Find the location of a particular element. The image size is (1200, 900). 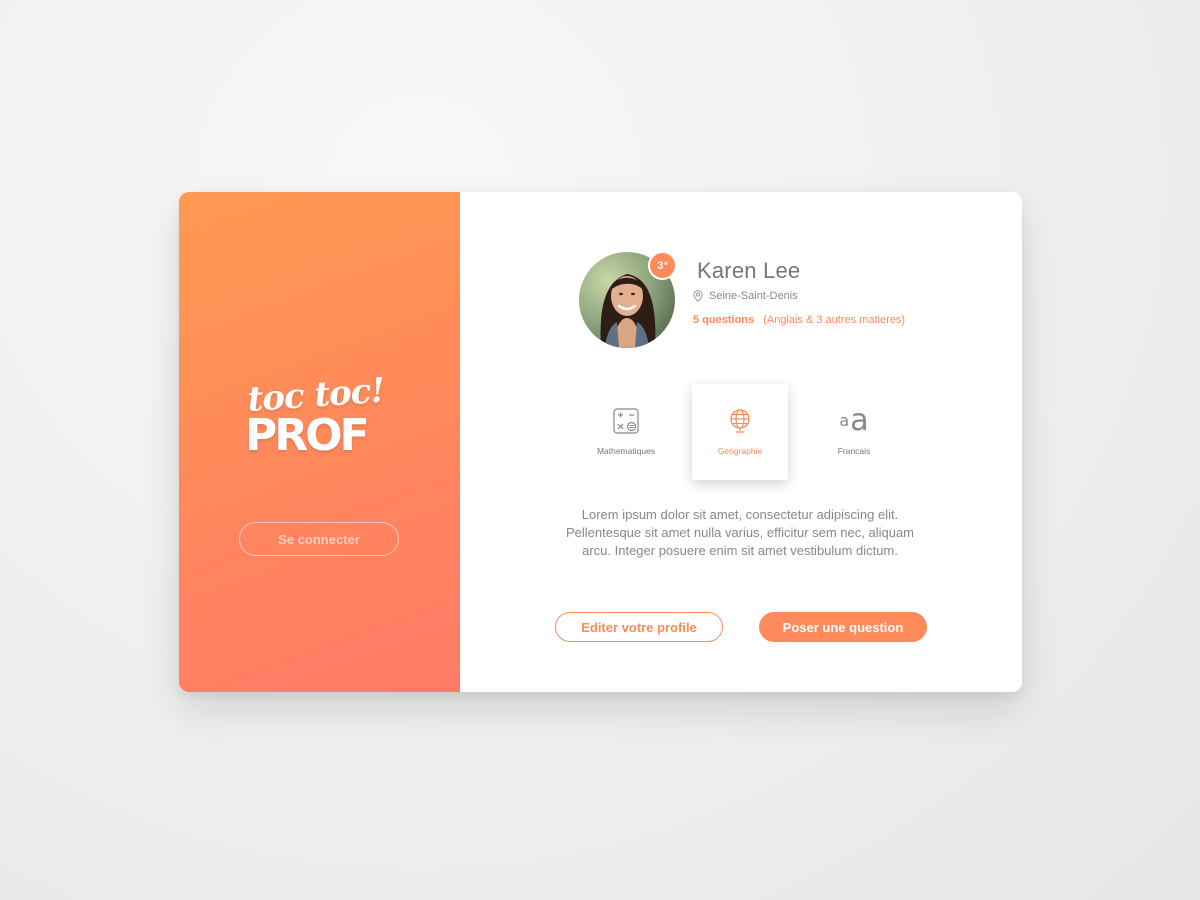

location-text: Seine-Saint-Denis is located at coordinates (753, 296).